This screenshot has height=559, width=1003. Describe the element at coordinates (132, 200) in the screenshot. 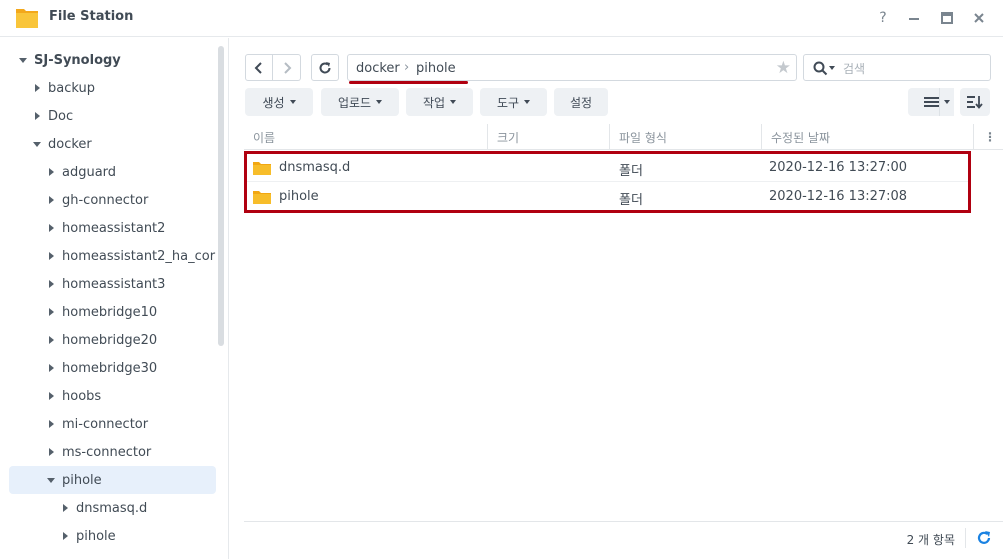

I see `tree-item-gh-connector: gh-connector` at that location.